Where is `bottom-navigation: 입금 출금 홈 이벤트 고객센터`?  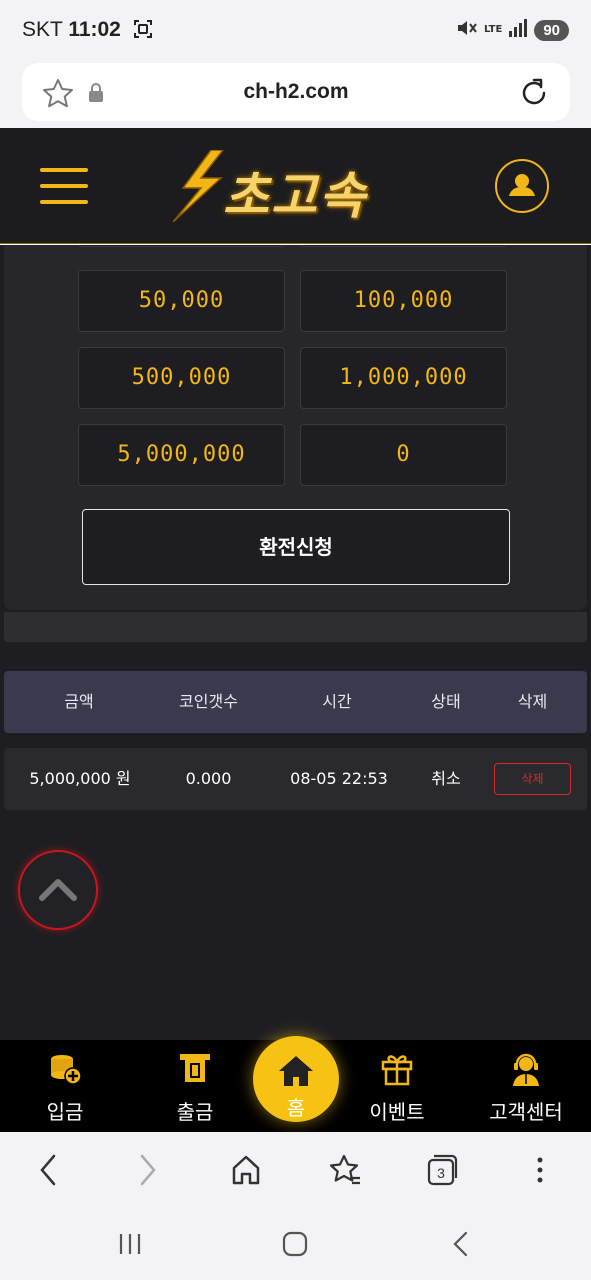 bottom-navigation: 입금 출금 홈 이벤트 고객센터 is located at coordinates (295, 1084).